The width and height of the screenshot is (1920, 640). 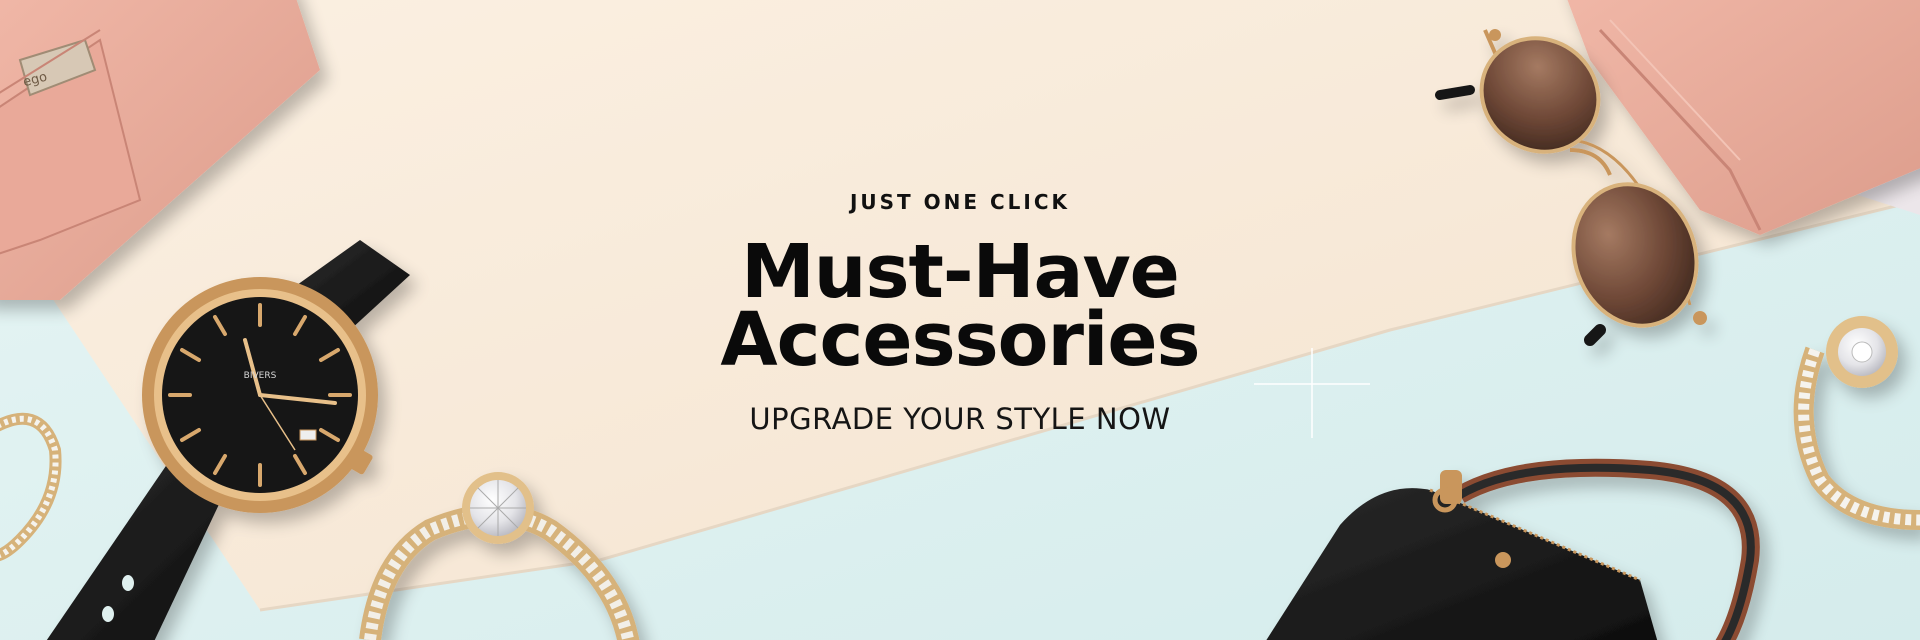 What do you see at coordinates (260, 376) in the screenshot?
I see `svg-text: BIVERS` at bounding box center [260, 376].